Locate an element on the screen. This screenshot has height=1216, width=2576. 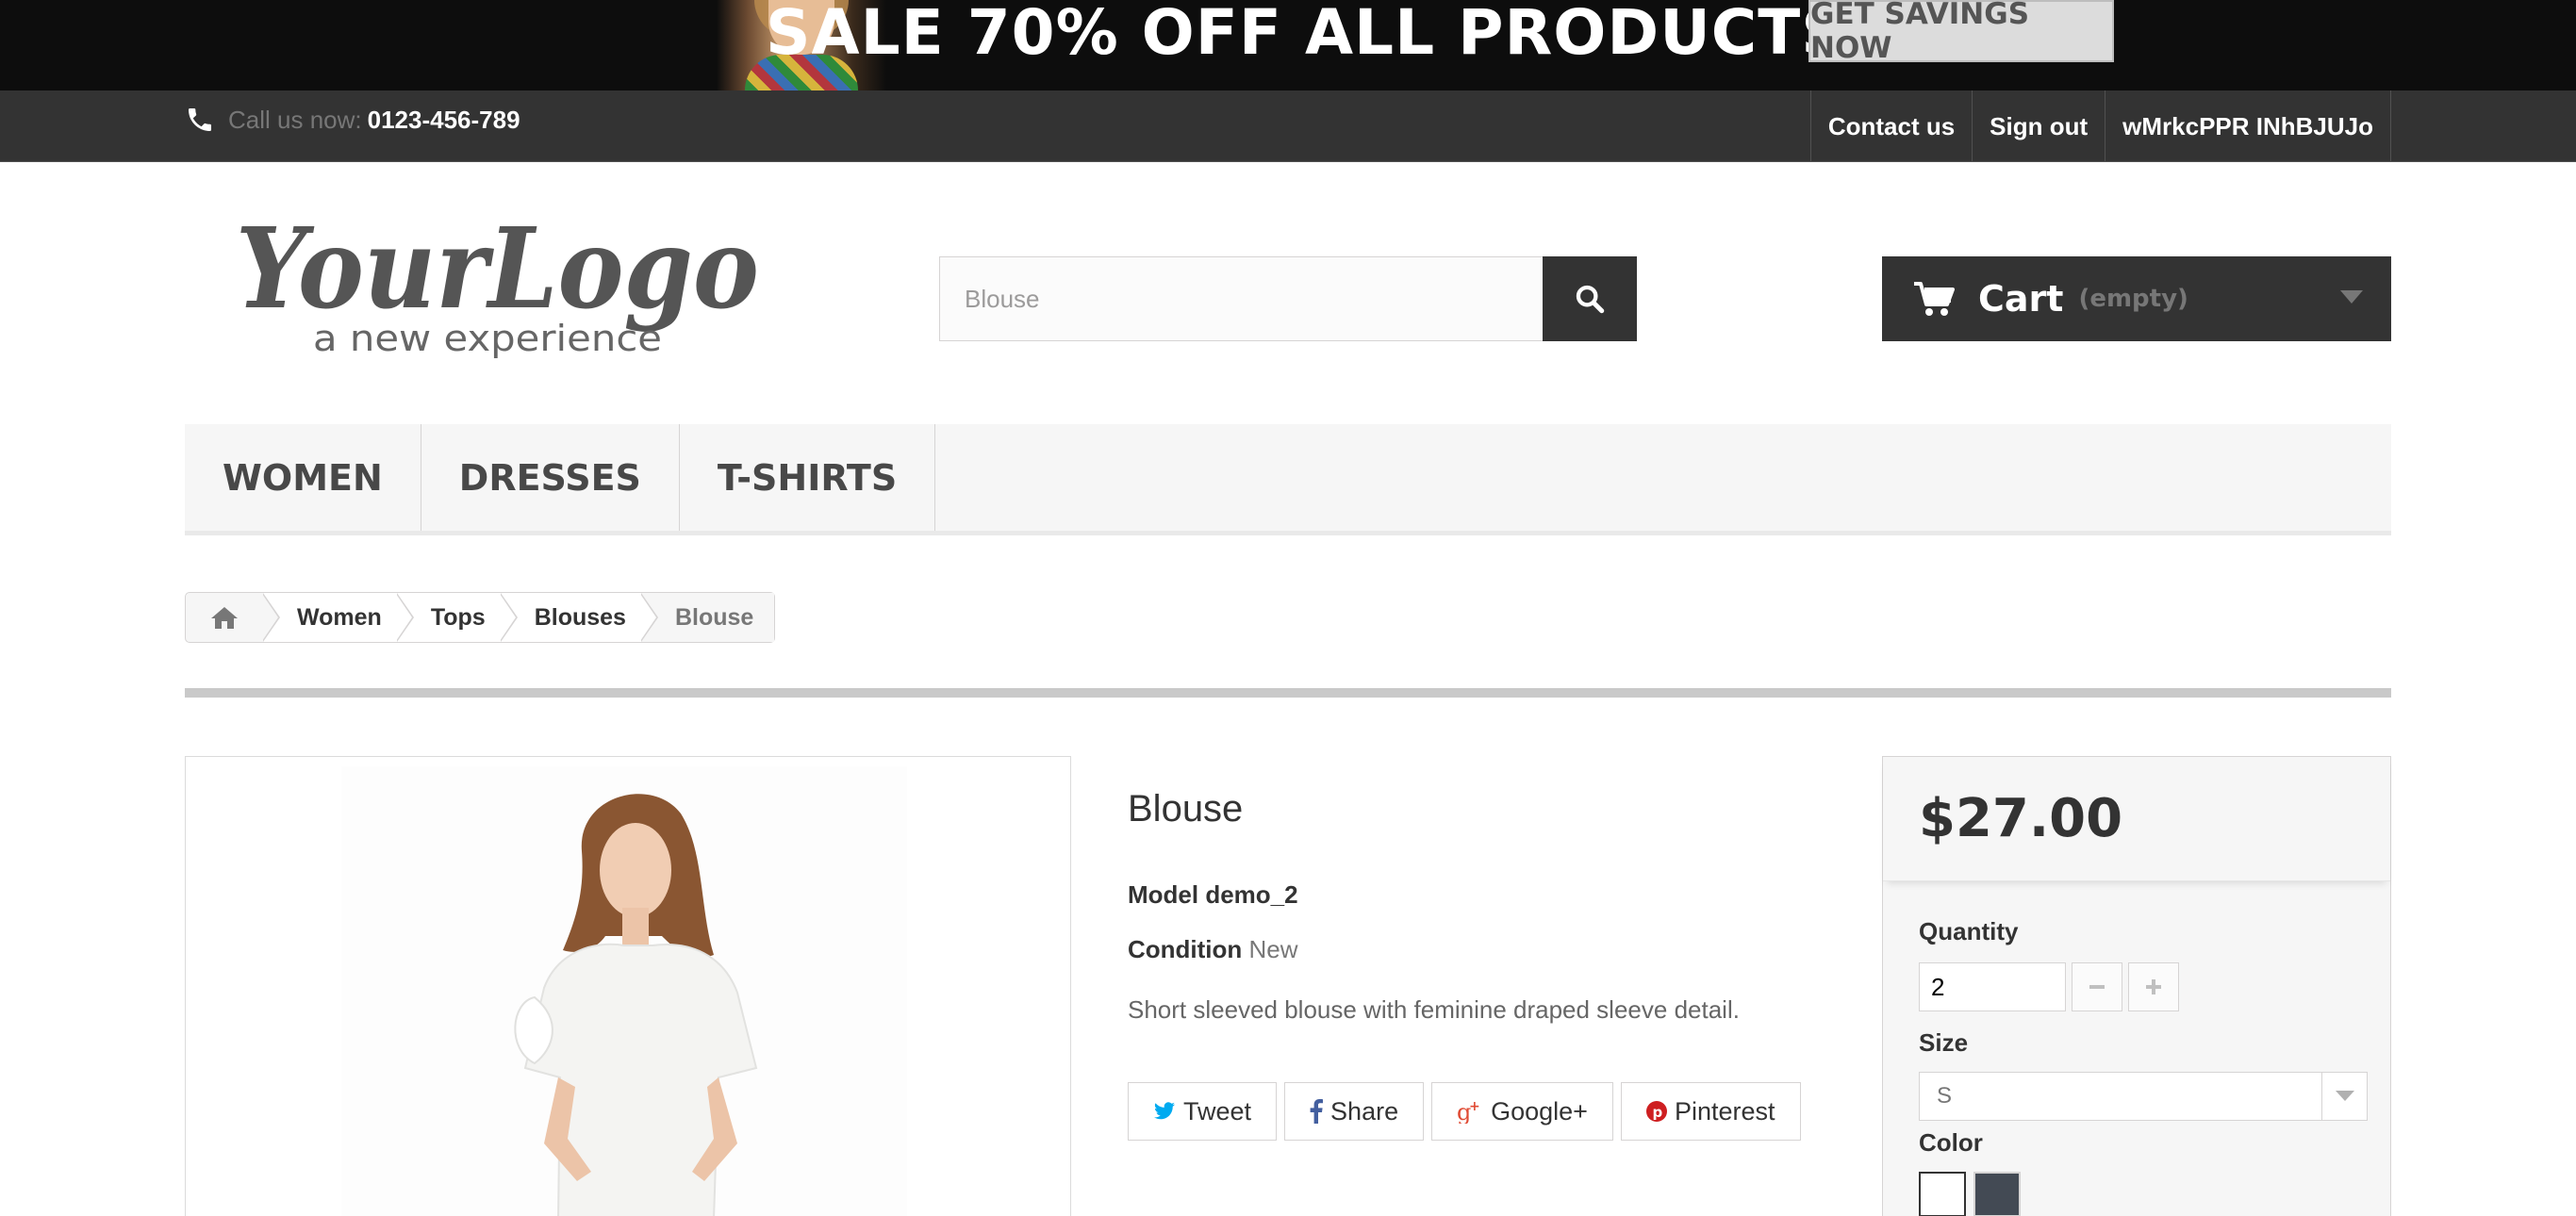
tweet-label: Tweet is located at coordinates (1217, 1111).